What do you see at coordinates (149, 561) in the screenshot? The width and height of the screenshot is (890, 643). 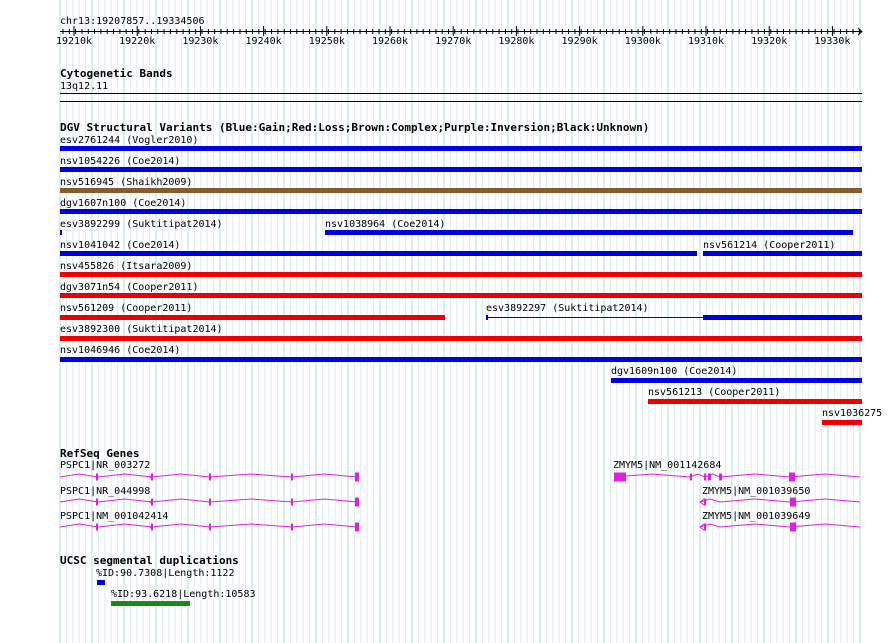 I see `segdup-track-title: UCSC segmental duplications` at bounding box center [149, 561].